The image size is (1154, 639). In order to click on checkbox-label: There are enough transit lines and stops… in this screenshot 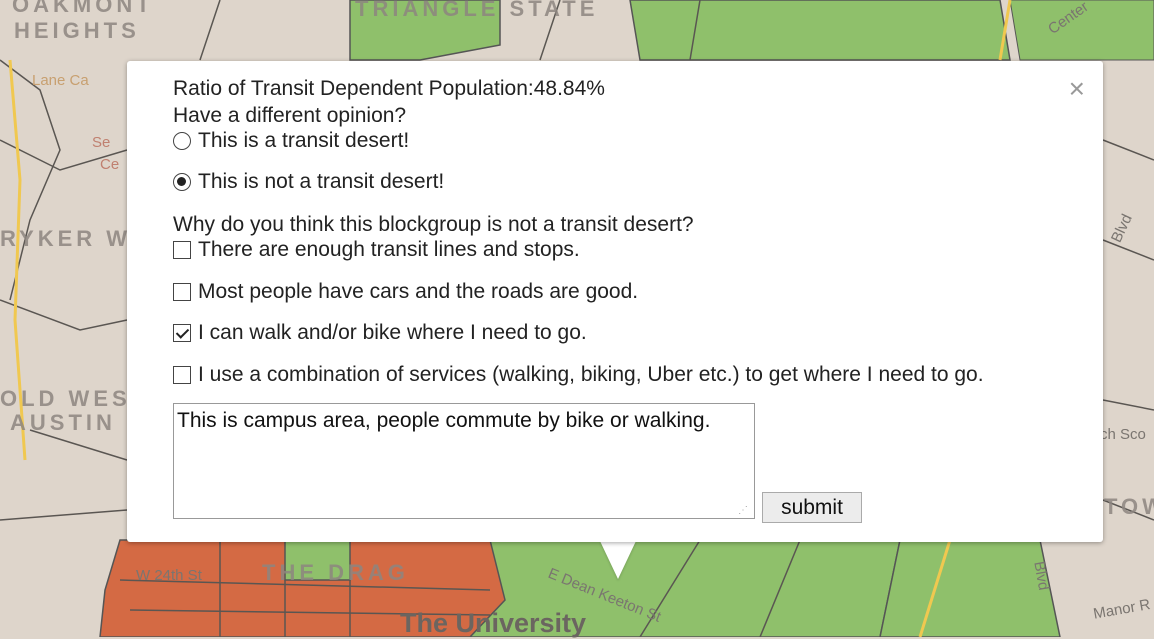, I will do `click(389, 249)`.